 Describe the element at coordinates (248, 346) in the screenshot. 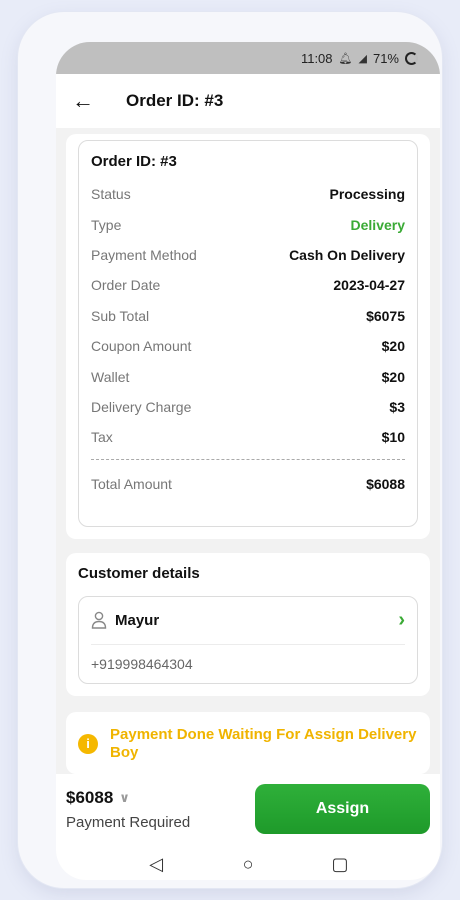

I see `detail-row-coupon: Coupon Amount $20` at that location.